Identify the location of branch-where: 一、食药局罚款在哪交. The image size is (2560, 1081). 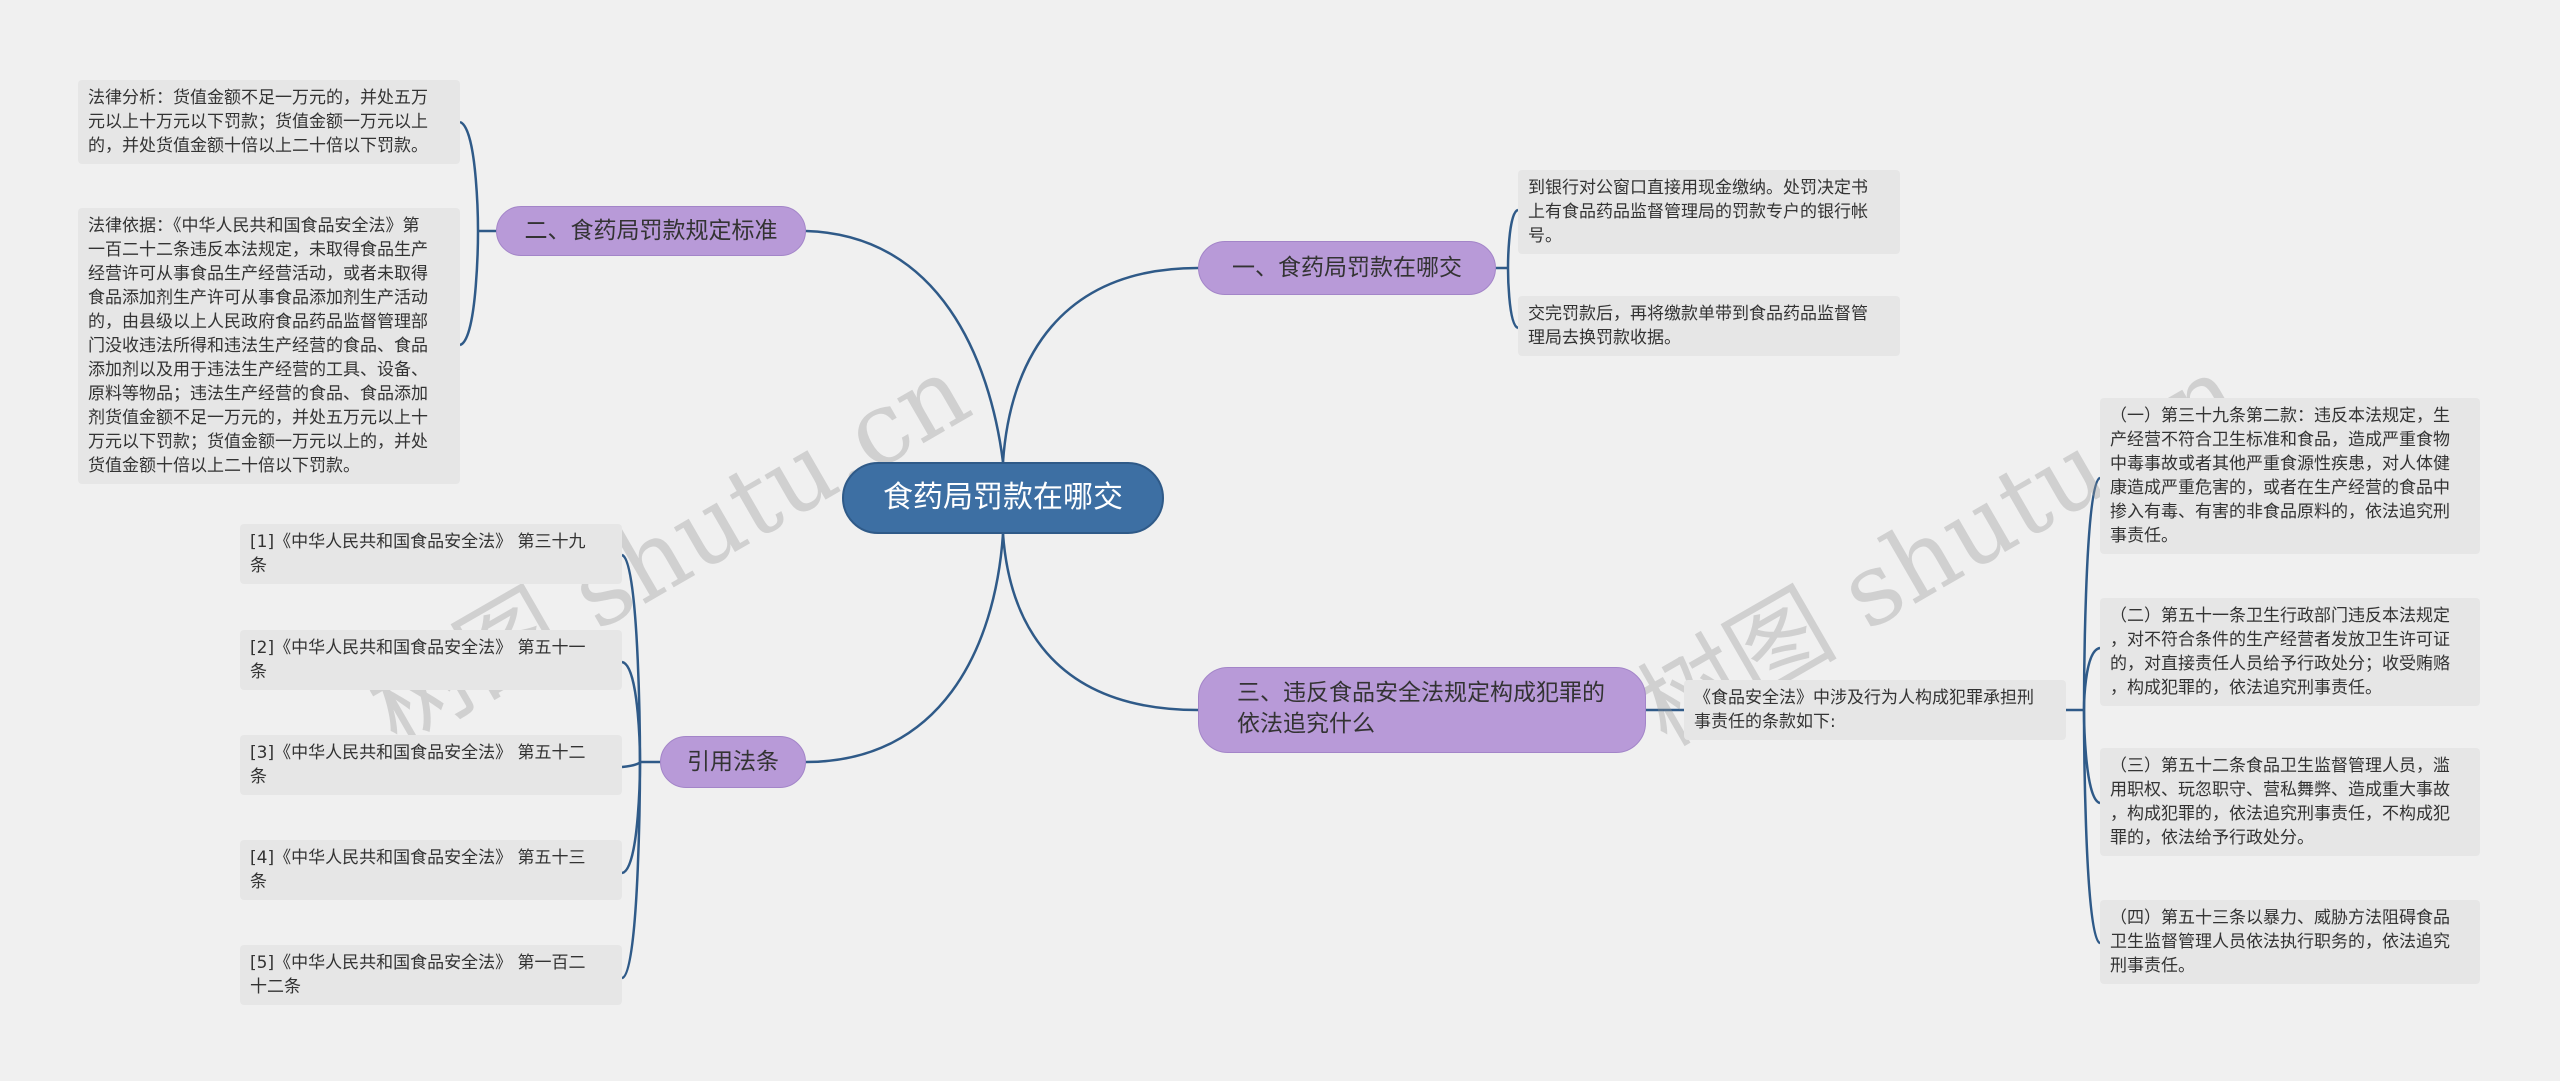
(1347, 268).